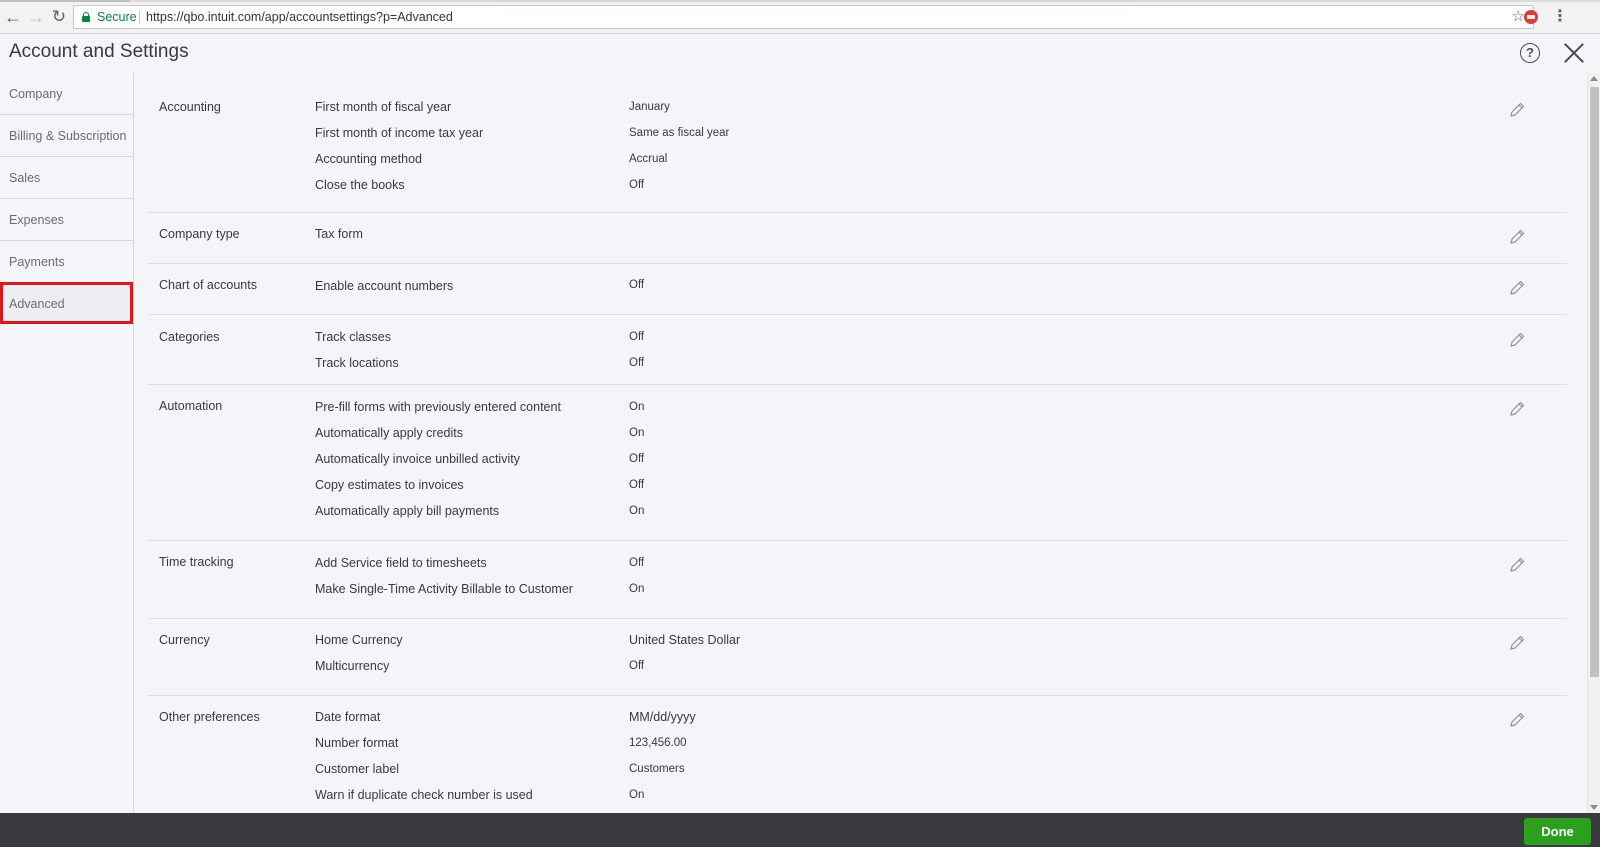  I want to click on sidebar-item-expenses: Expenses, so click(66, 220).